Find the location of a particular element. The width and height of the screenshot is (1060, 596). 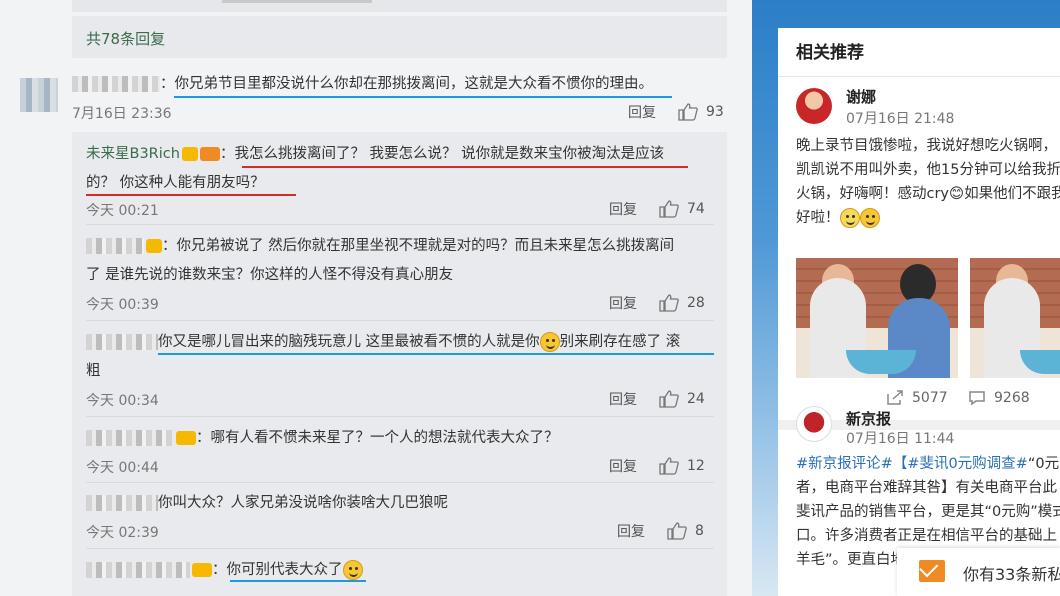

comment-actions: 回复 12 is located at coordinates (657, 466).